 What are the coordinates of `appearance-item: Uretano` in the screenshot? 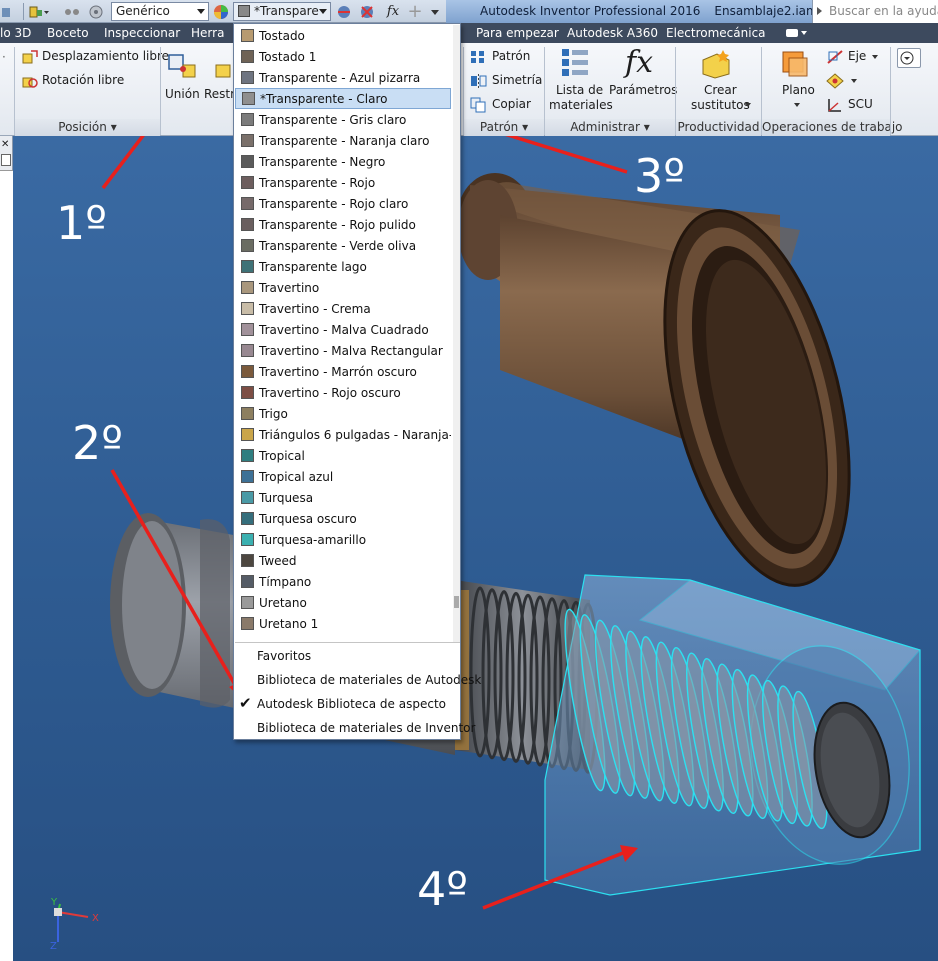 It's located at (343, 602).